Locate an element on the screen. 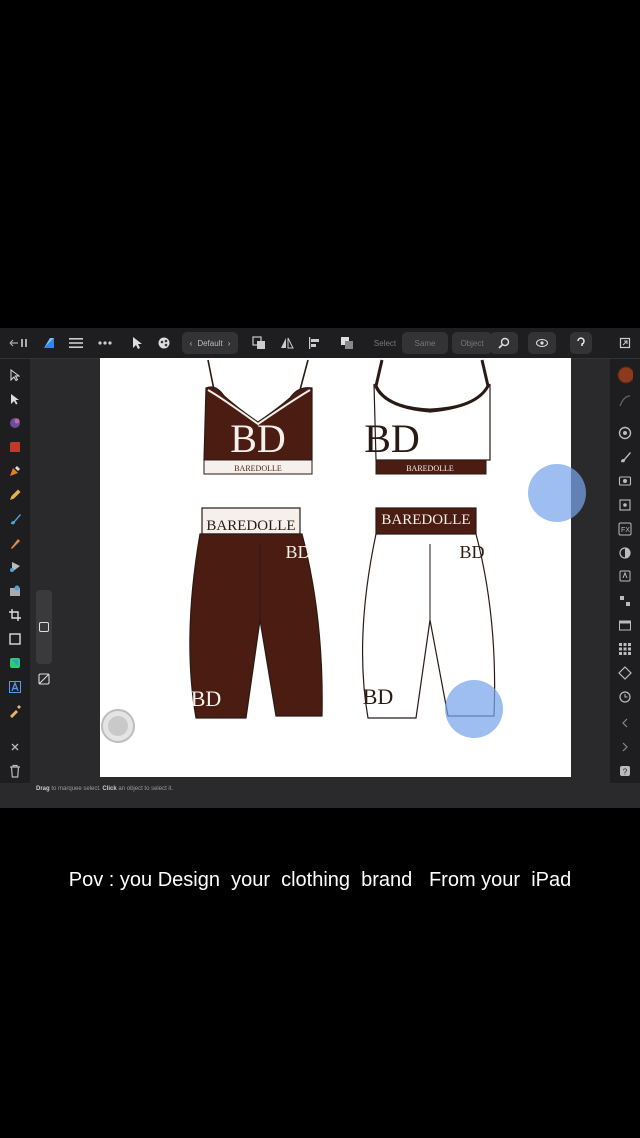 The image size is (640, 1138). preset-selector: ‹ Default › is located at coordinates (210, 343).